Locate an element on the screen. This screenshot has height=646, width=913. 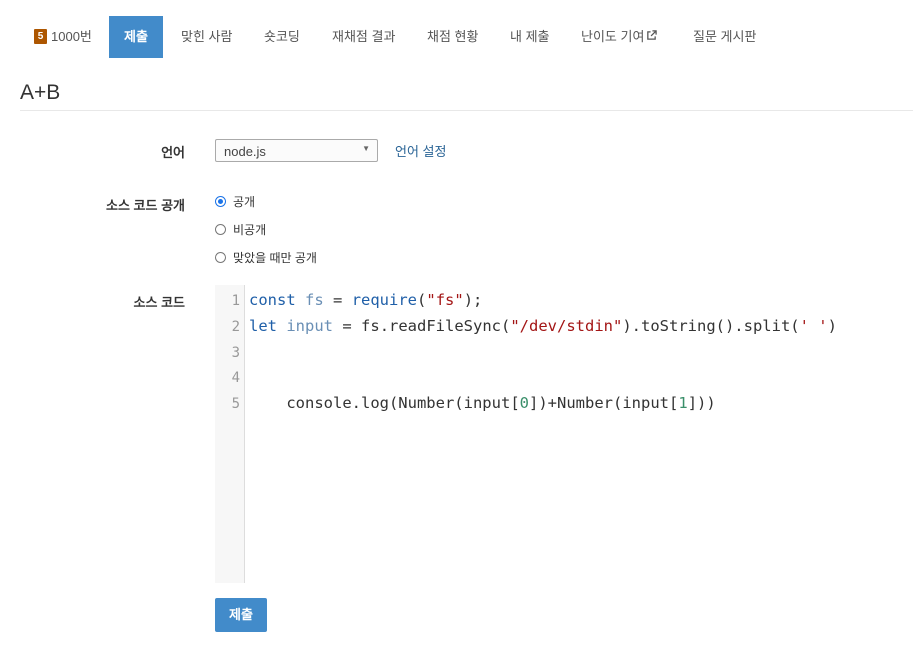
external-link-icon is located at coordinates (652, 35).